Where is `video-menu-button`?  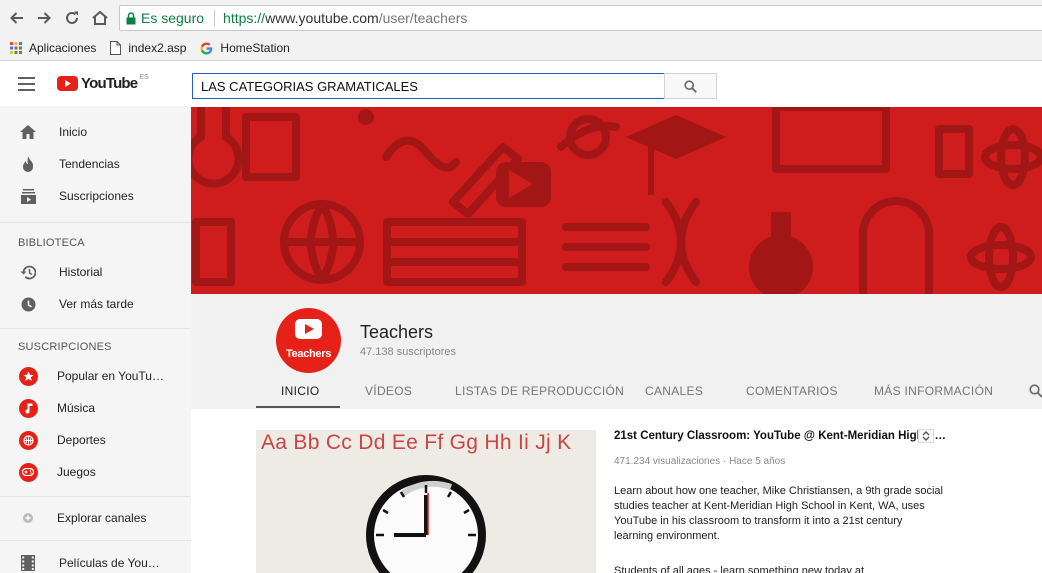 video-menu-button is located at coordinates (926, 436).